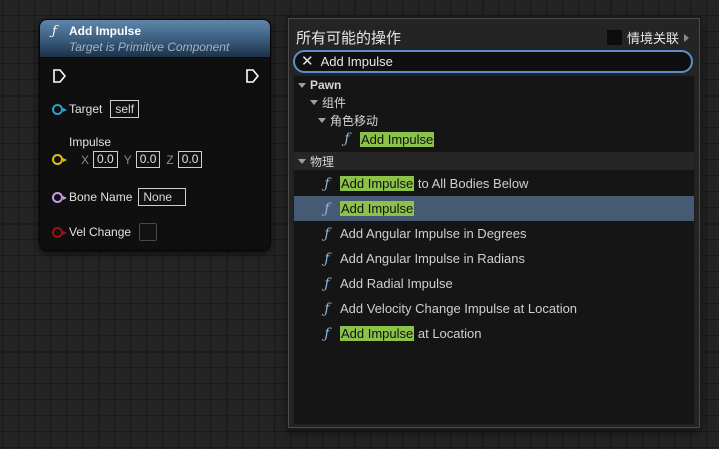  What do you see at coordinates (105, 31) in the screenshot?
I see `node-title: Add Impulse` at bounding box center [105, 31].